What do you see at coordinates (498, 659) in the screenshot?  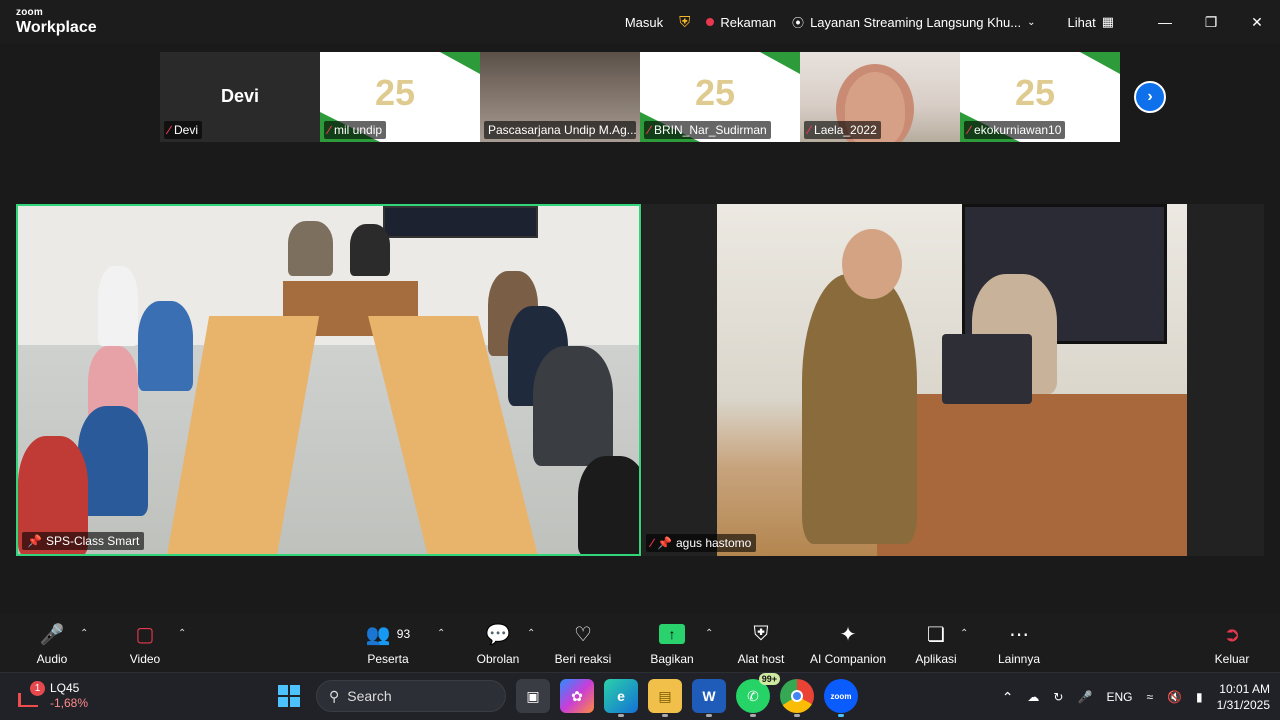 I see `chat-label: Obrolan` at bounding box center [498, 659].